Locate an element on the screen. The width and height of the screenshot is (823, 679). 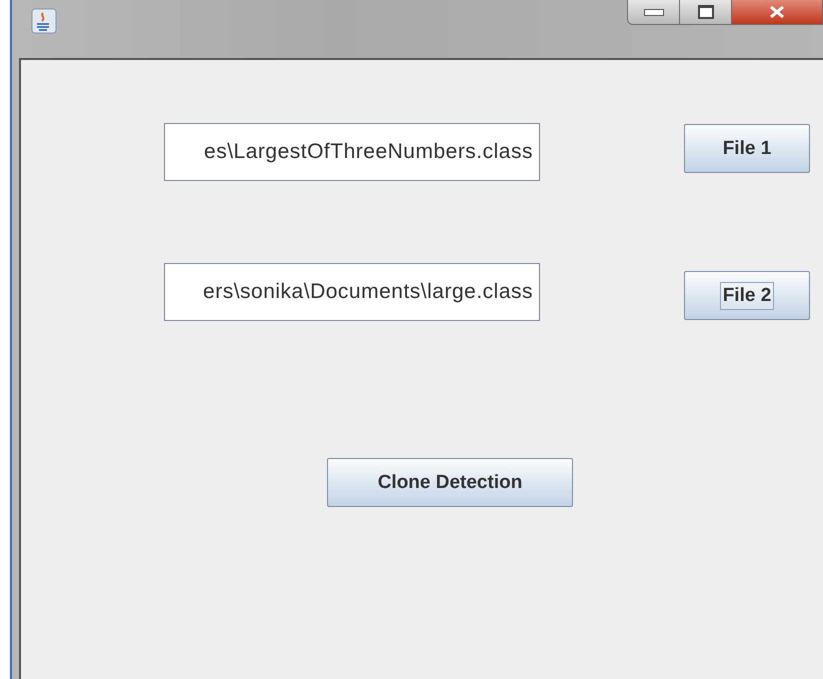
minimize-button is located at coordinates (654, 12).